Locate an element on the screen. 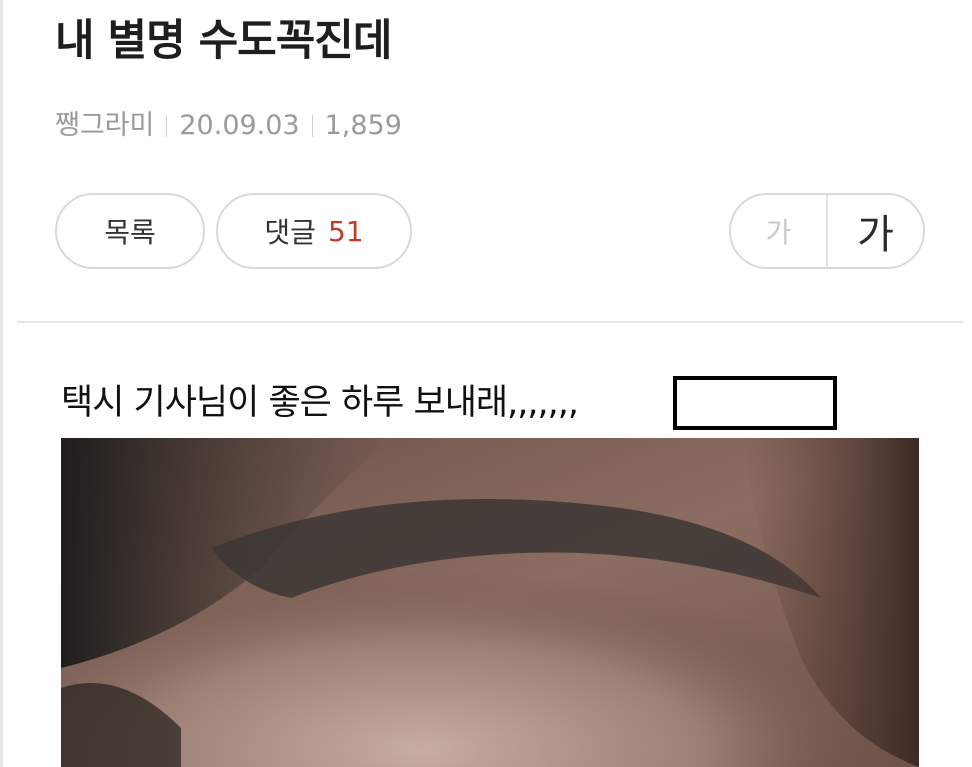  font-size-large-button: 가 is located at coordinates (875, 231).